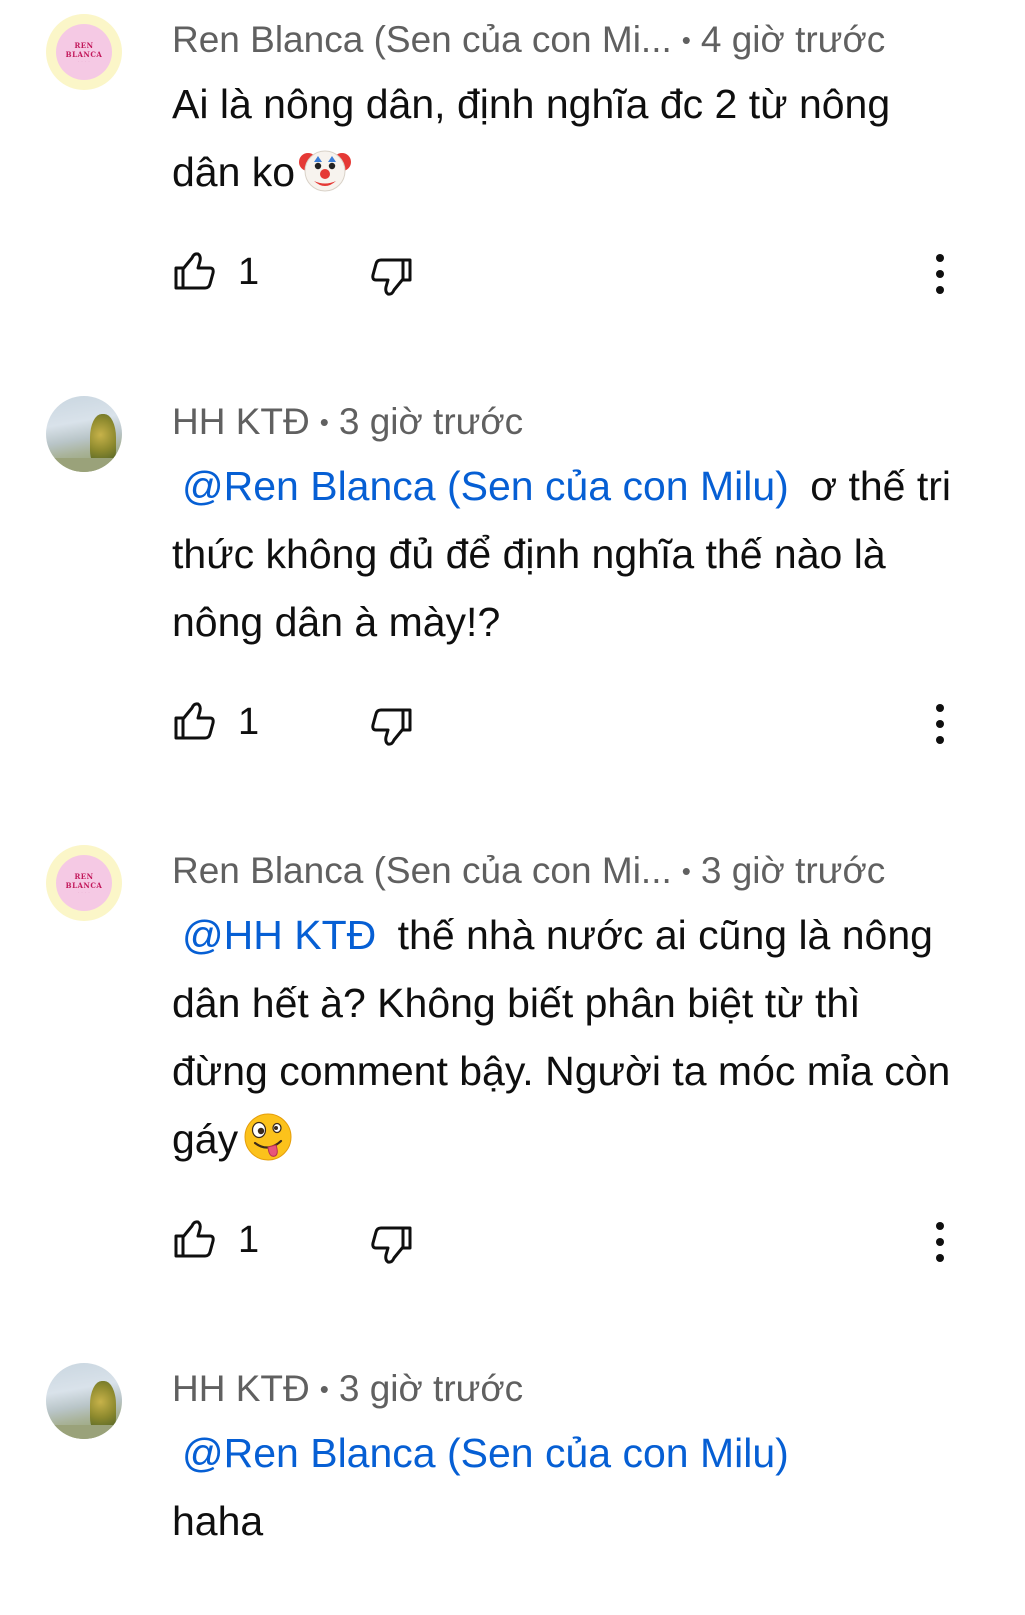 The image size is (1025, 1615). I want to click on mention-link: @HH KTĐ, so click(279, 935).